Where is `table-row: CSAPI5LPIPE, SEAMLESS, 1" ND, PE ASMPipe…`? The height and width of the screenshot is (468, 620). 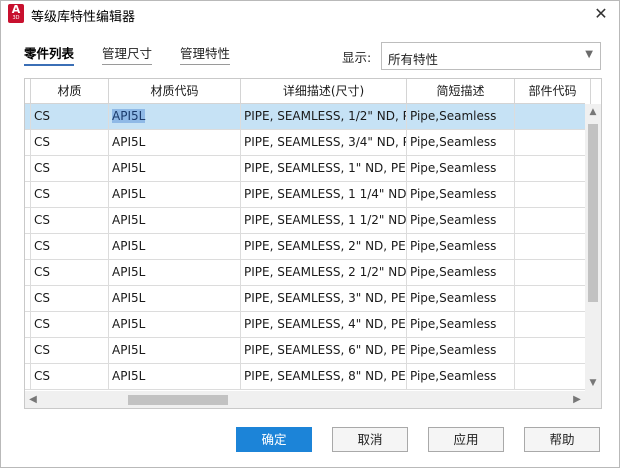
table-row: CSAPI5LPIPE, SEAMLESS, 1" ND, PE ASMPipe… is located at coordinates (308, 169).